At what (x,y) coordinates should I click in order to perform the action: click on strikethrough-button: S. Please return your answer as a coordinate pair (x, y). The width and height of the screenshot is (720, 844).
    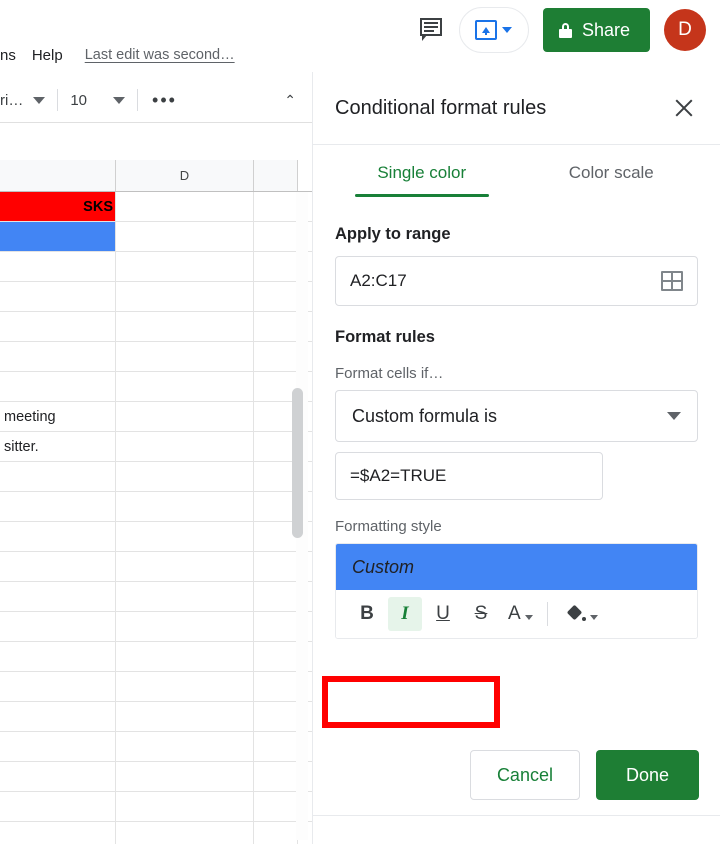
    Looking at the image, I should click on (481, 614).